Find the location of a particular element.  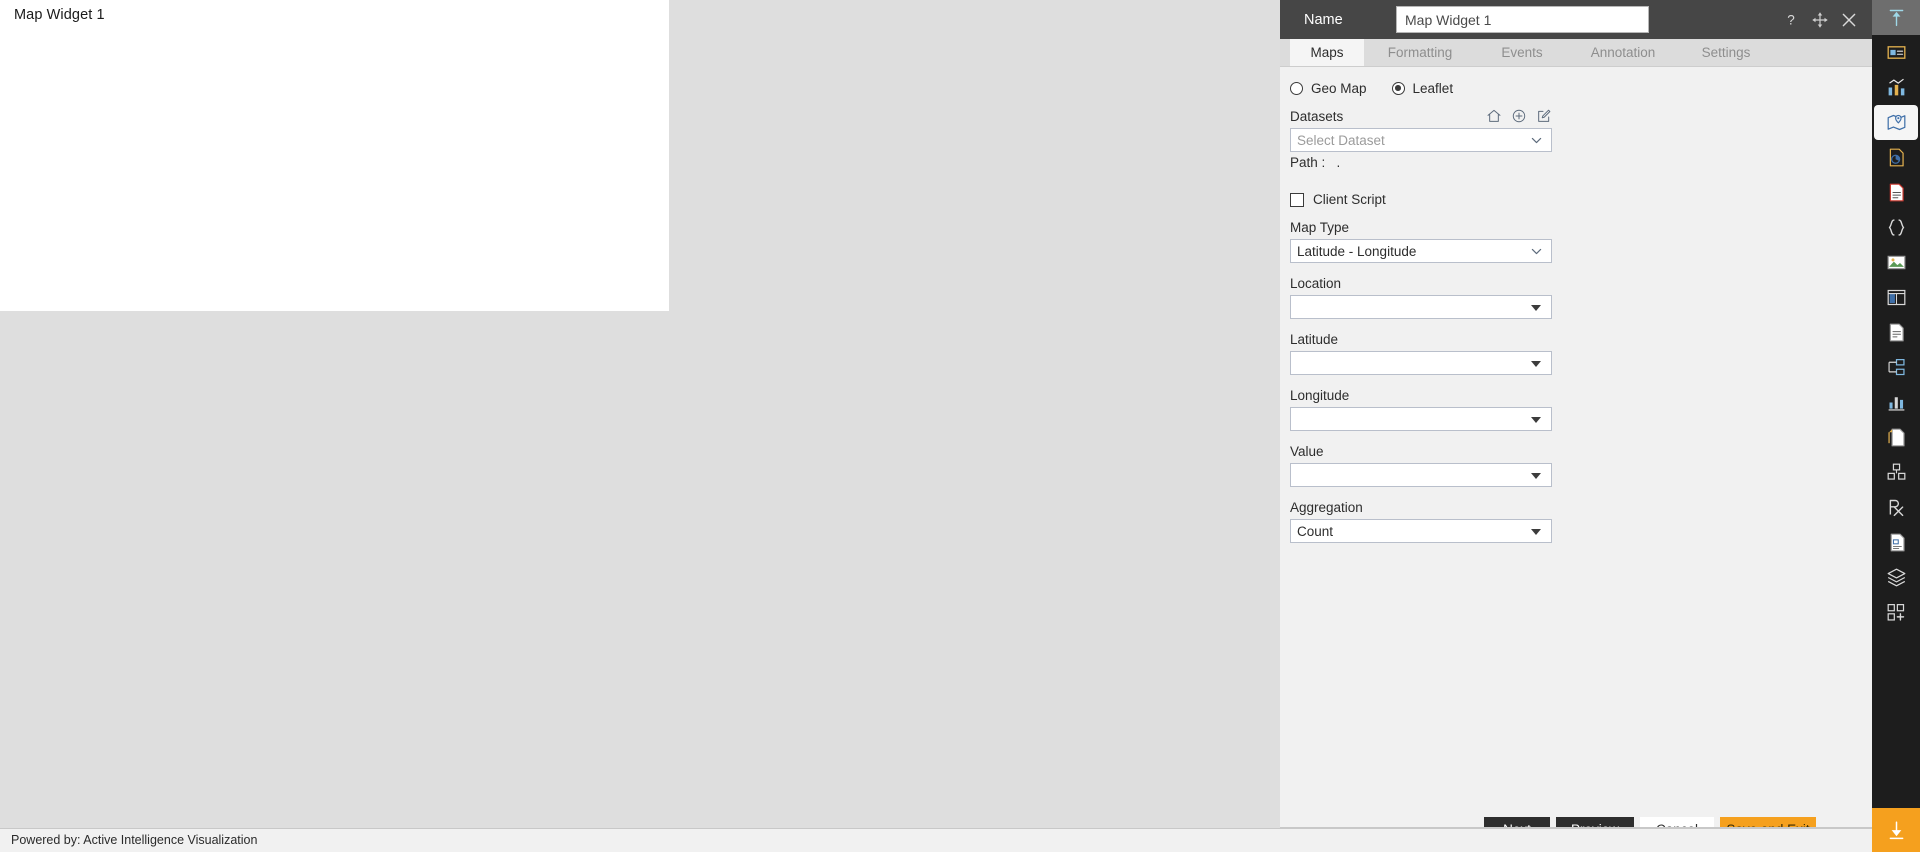

rail-item-blocks is located at coordinates (1896, 472).